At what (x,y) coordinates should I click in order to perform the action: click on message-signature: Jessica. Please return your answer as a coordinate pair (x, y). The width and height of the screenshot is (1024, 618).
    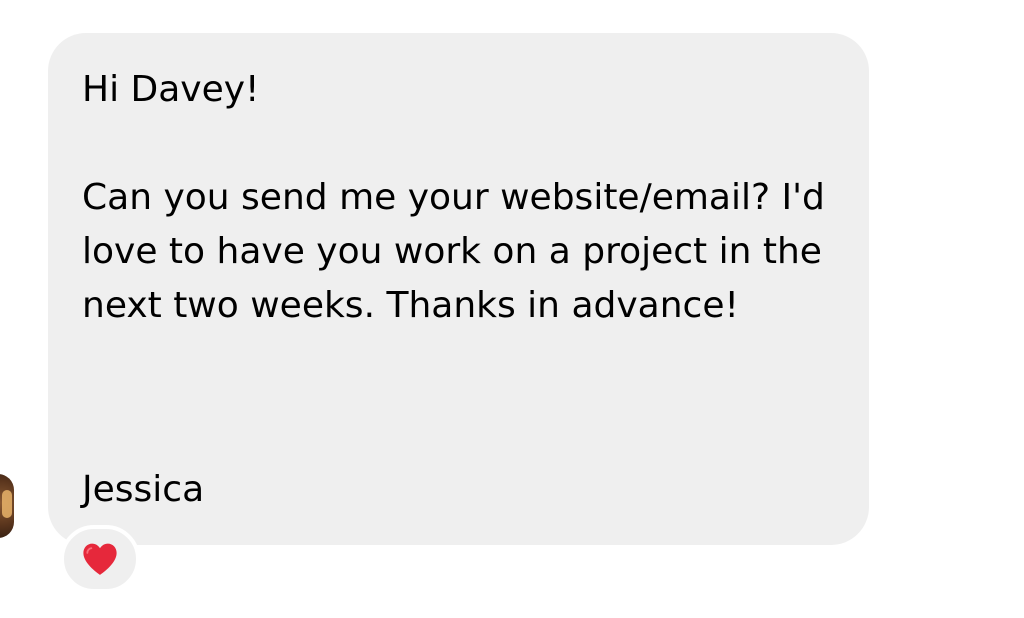
    Looking at the image, I should click on (143, 489).